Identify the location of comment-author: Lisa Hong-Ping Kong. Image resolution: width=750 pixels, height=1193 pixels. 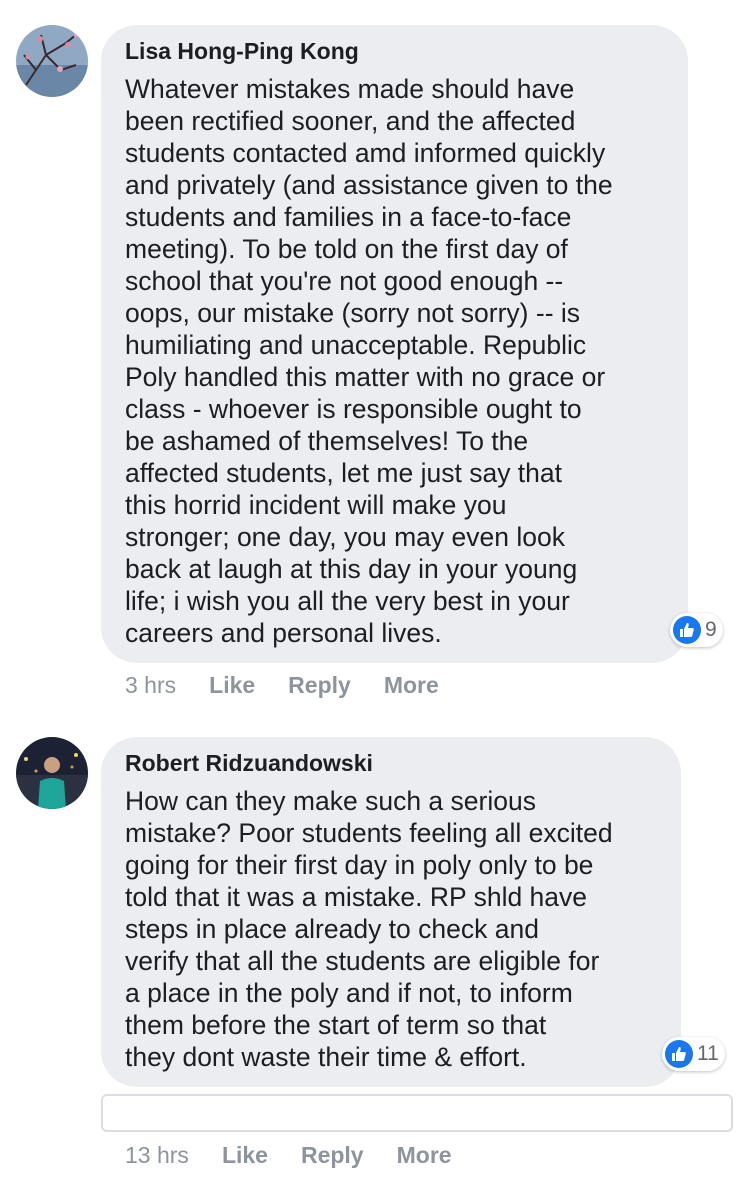
(394, 51).